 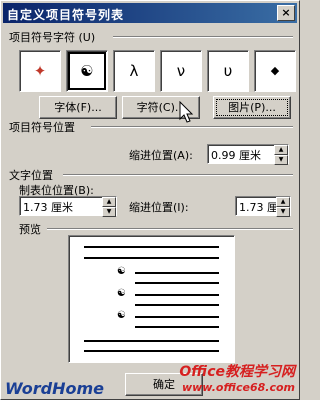 I want to click on watermark-logo-left: WordHome, so click(x=55, y=388).